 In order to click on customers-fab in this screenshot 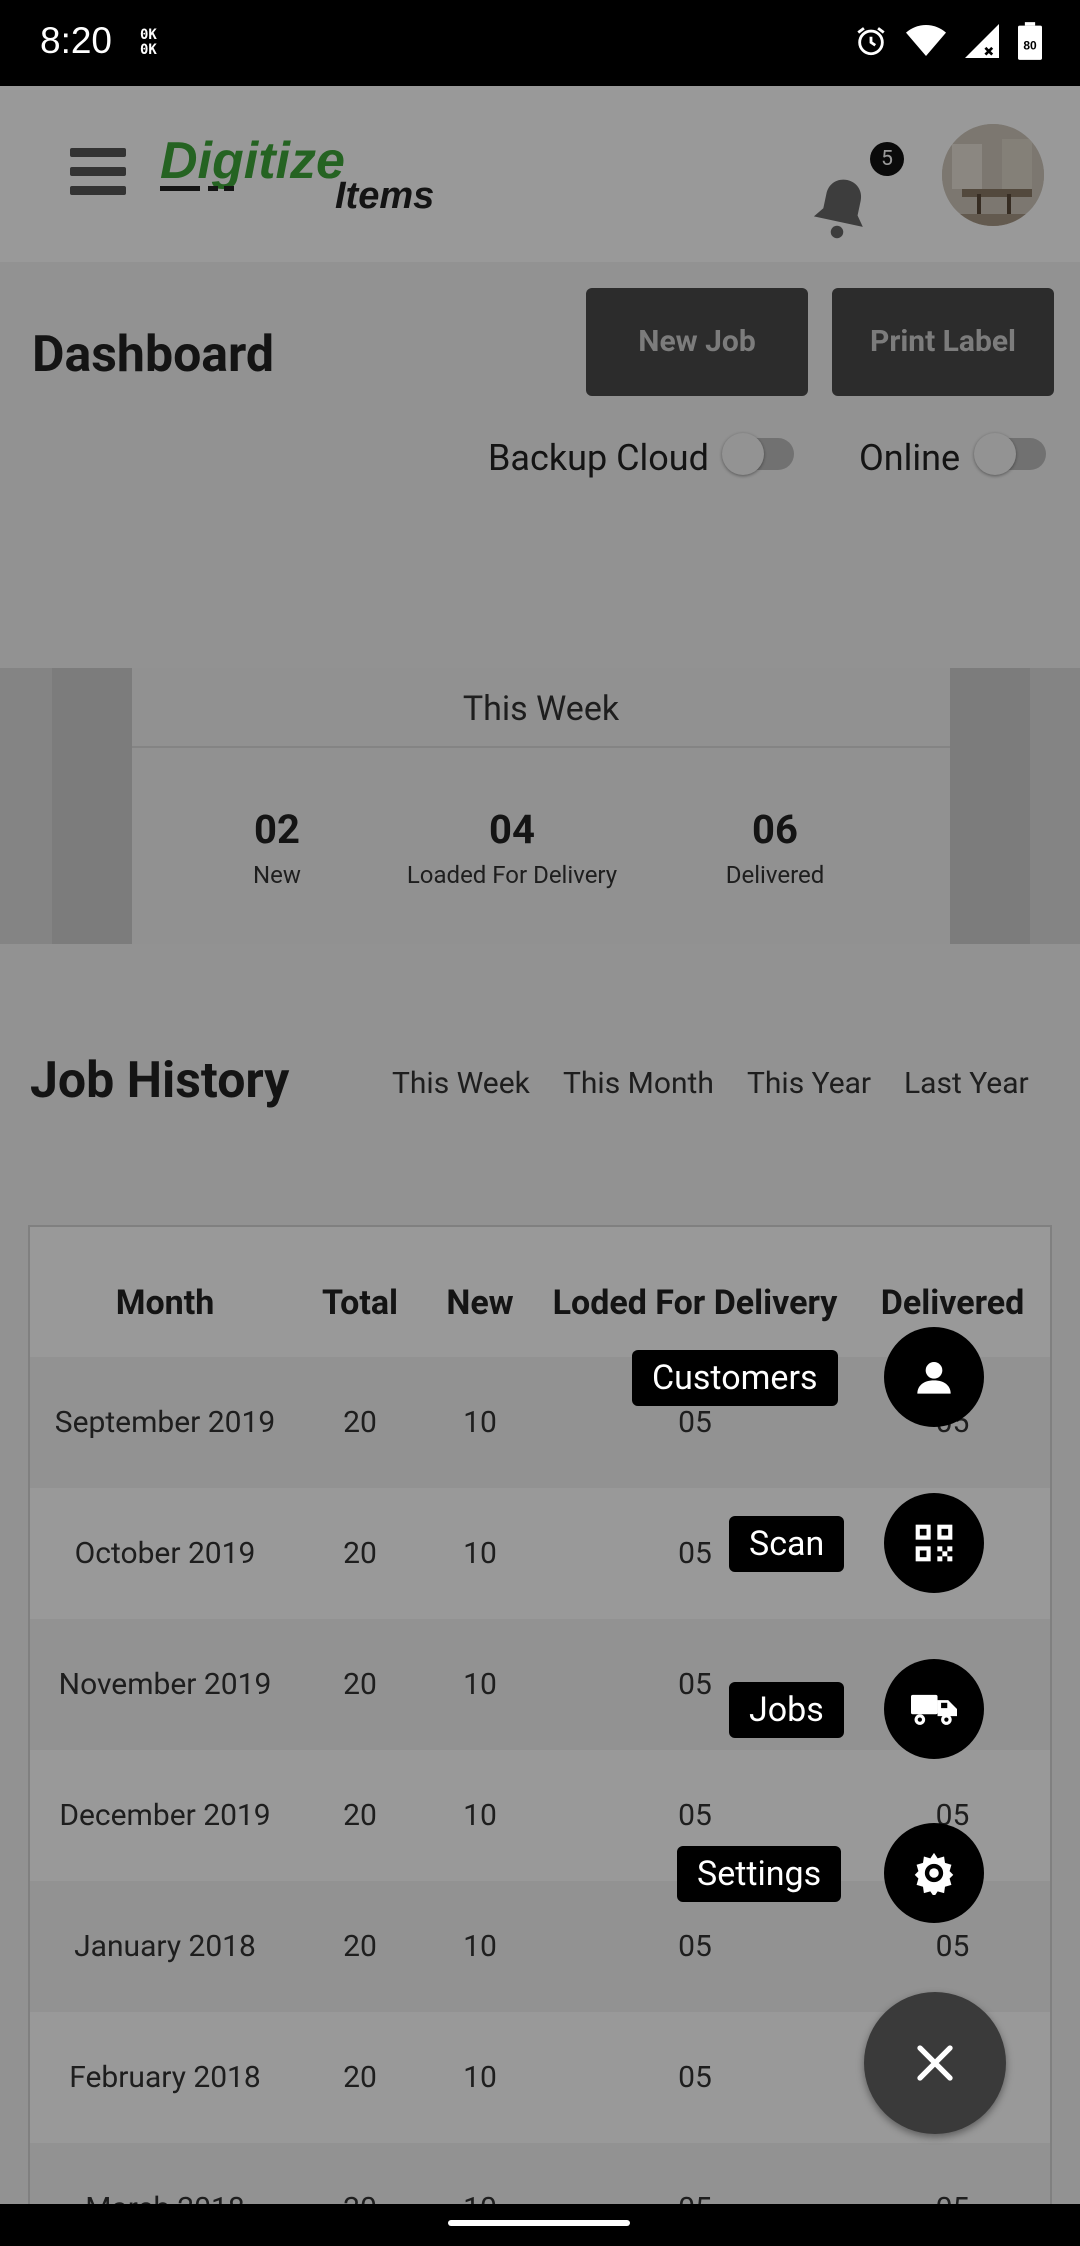, I will do `click(934, 1377)`.